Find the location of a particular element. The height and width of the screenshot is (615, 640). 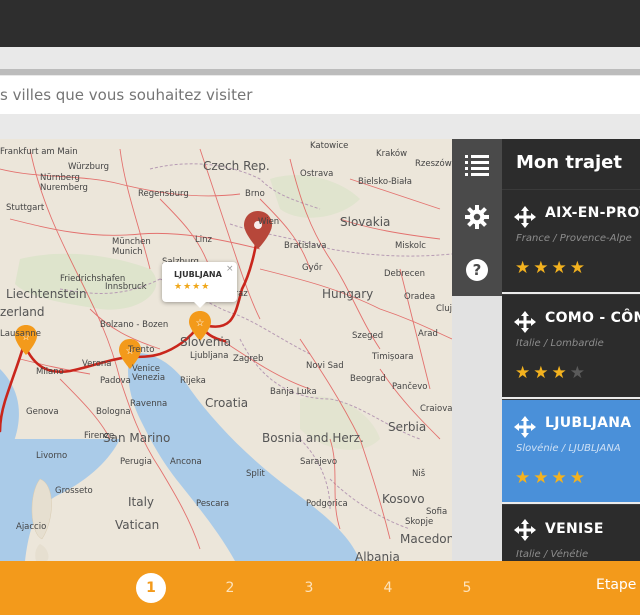

city-label: Győr is located at coordinates (312, 268).